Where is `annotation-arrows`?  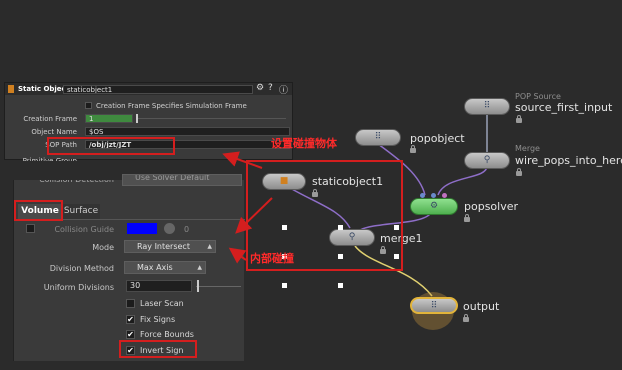
annotation-arrows is located at coordinates (247, 207).